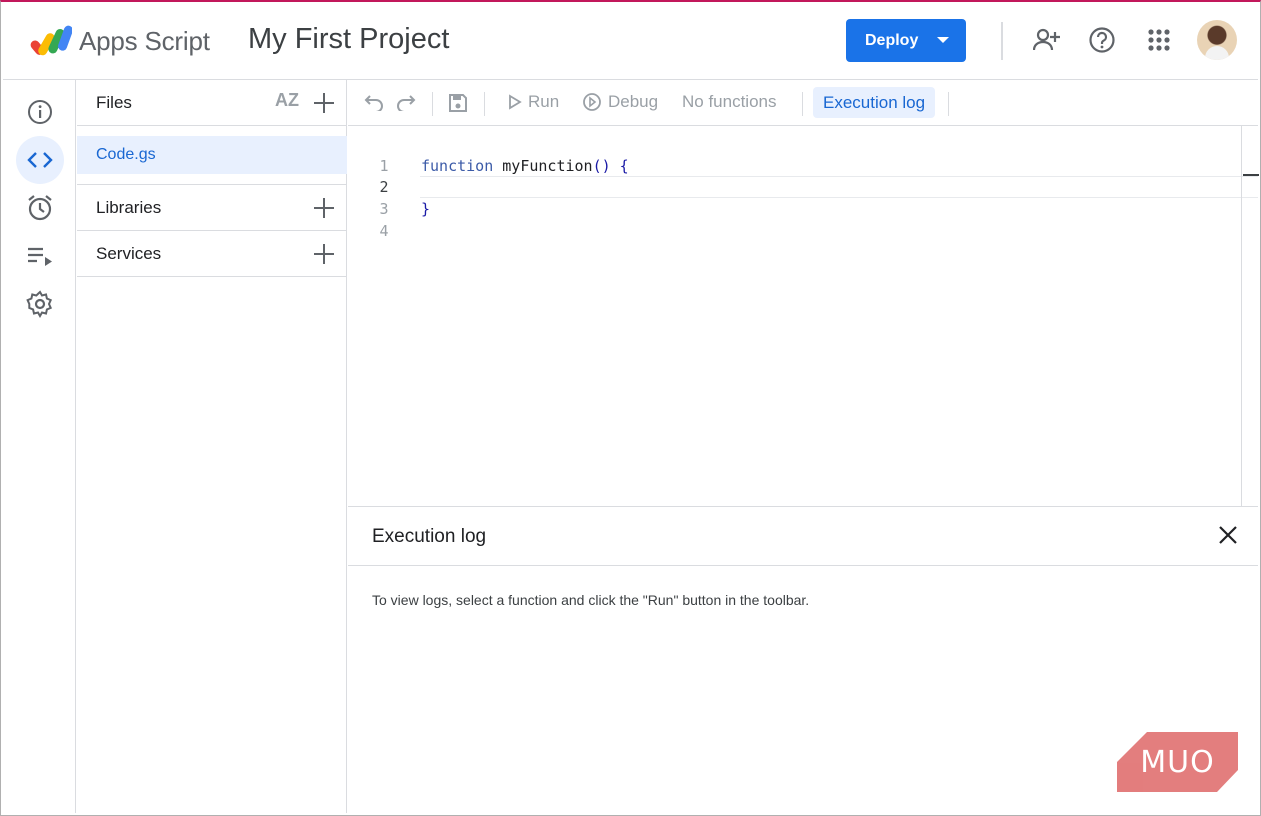 This screenshot has height=816, width=1261. I want to click on execution-log-header: Execution log, so click(803, 536).